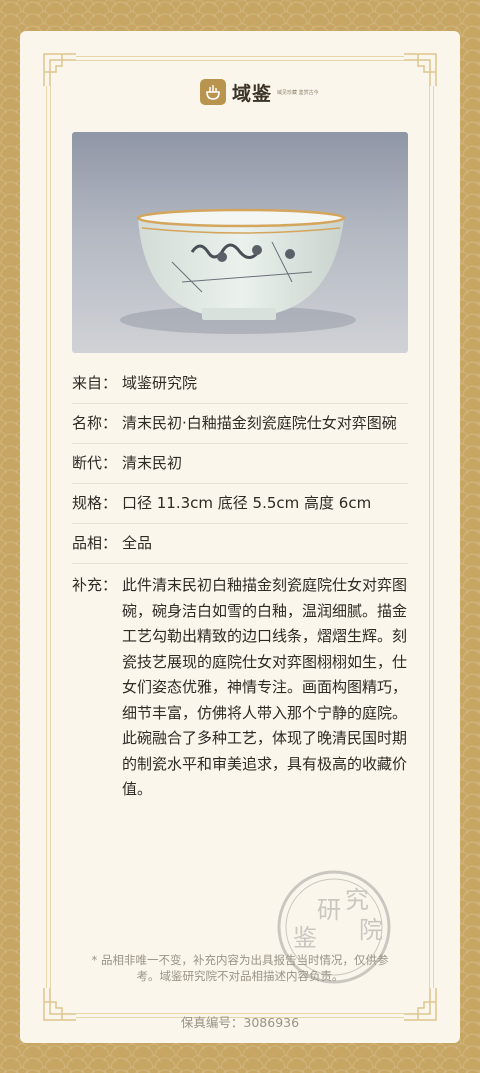 The image size is (480, 1073). I want to click on svg-text: 院, so click(371, 930).